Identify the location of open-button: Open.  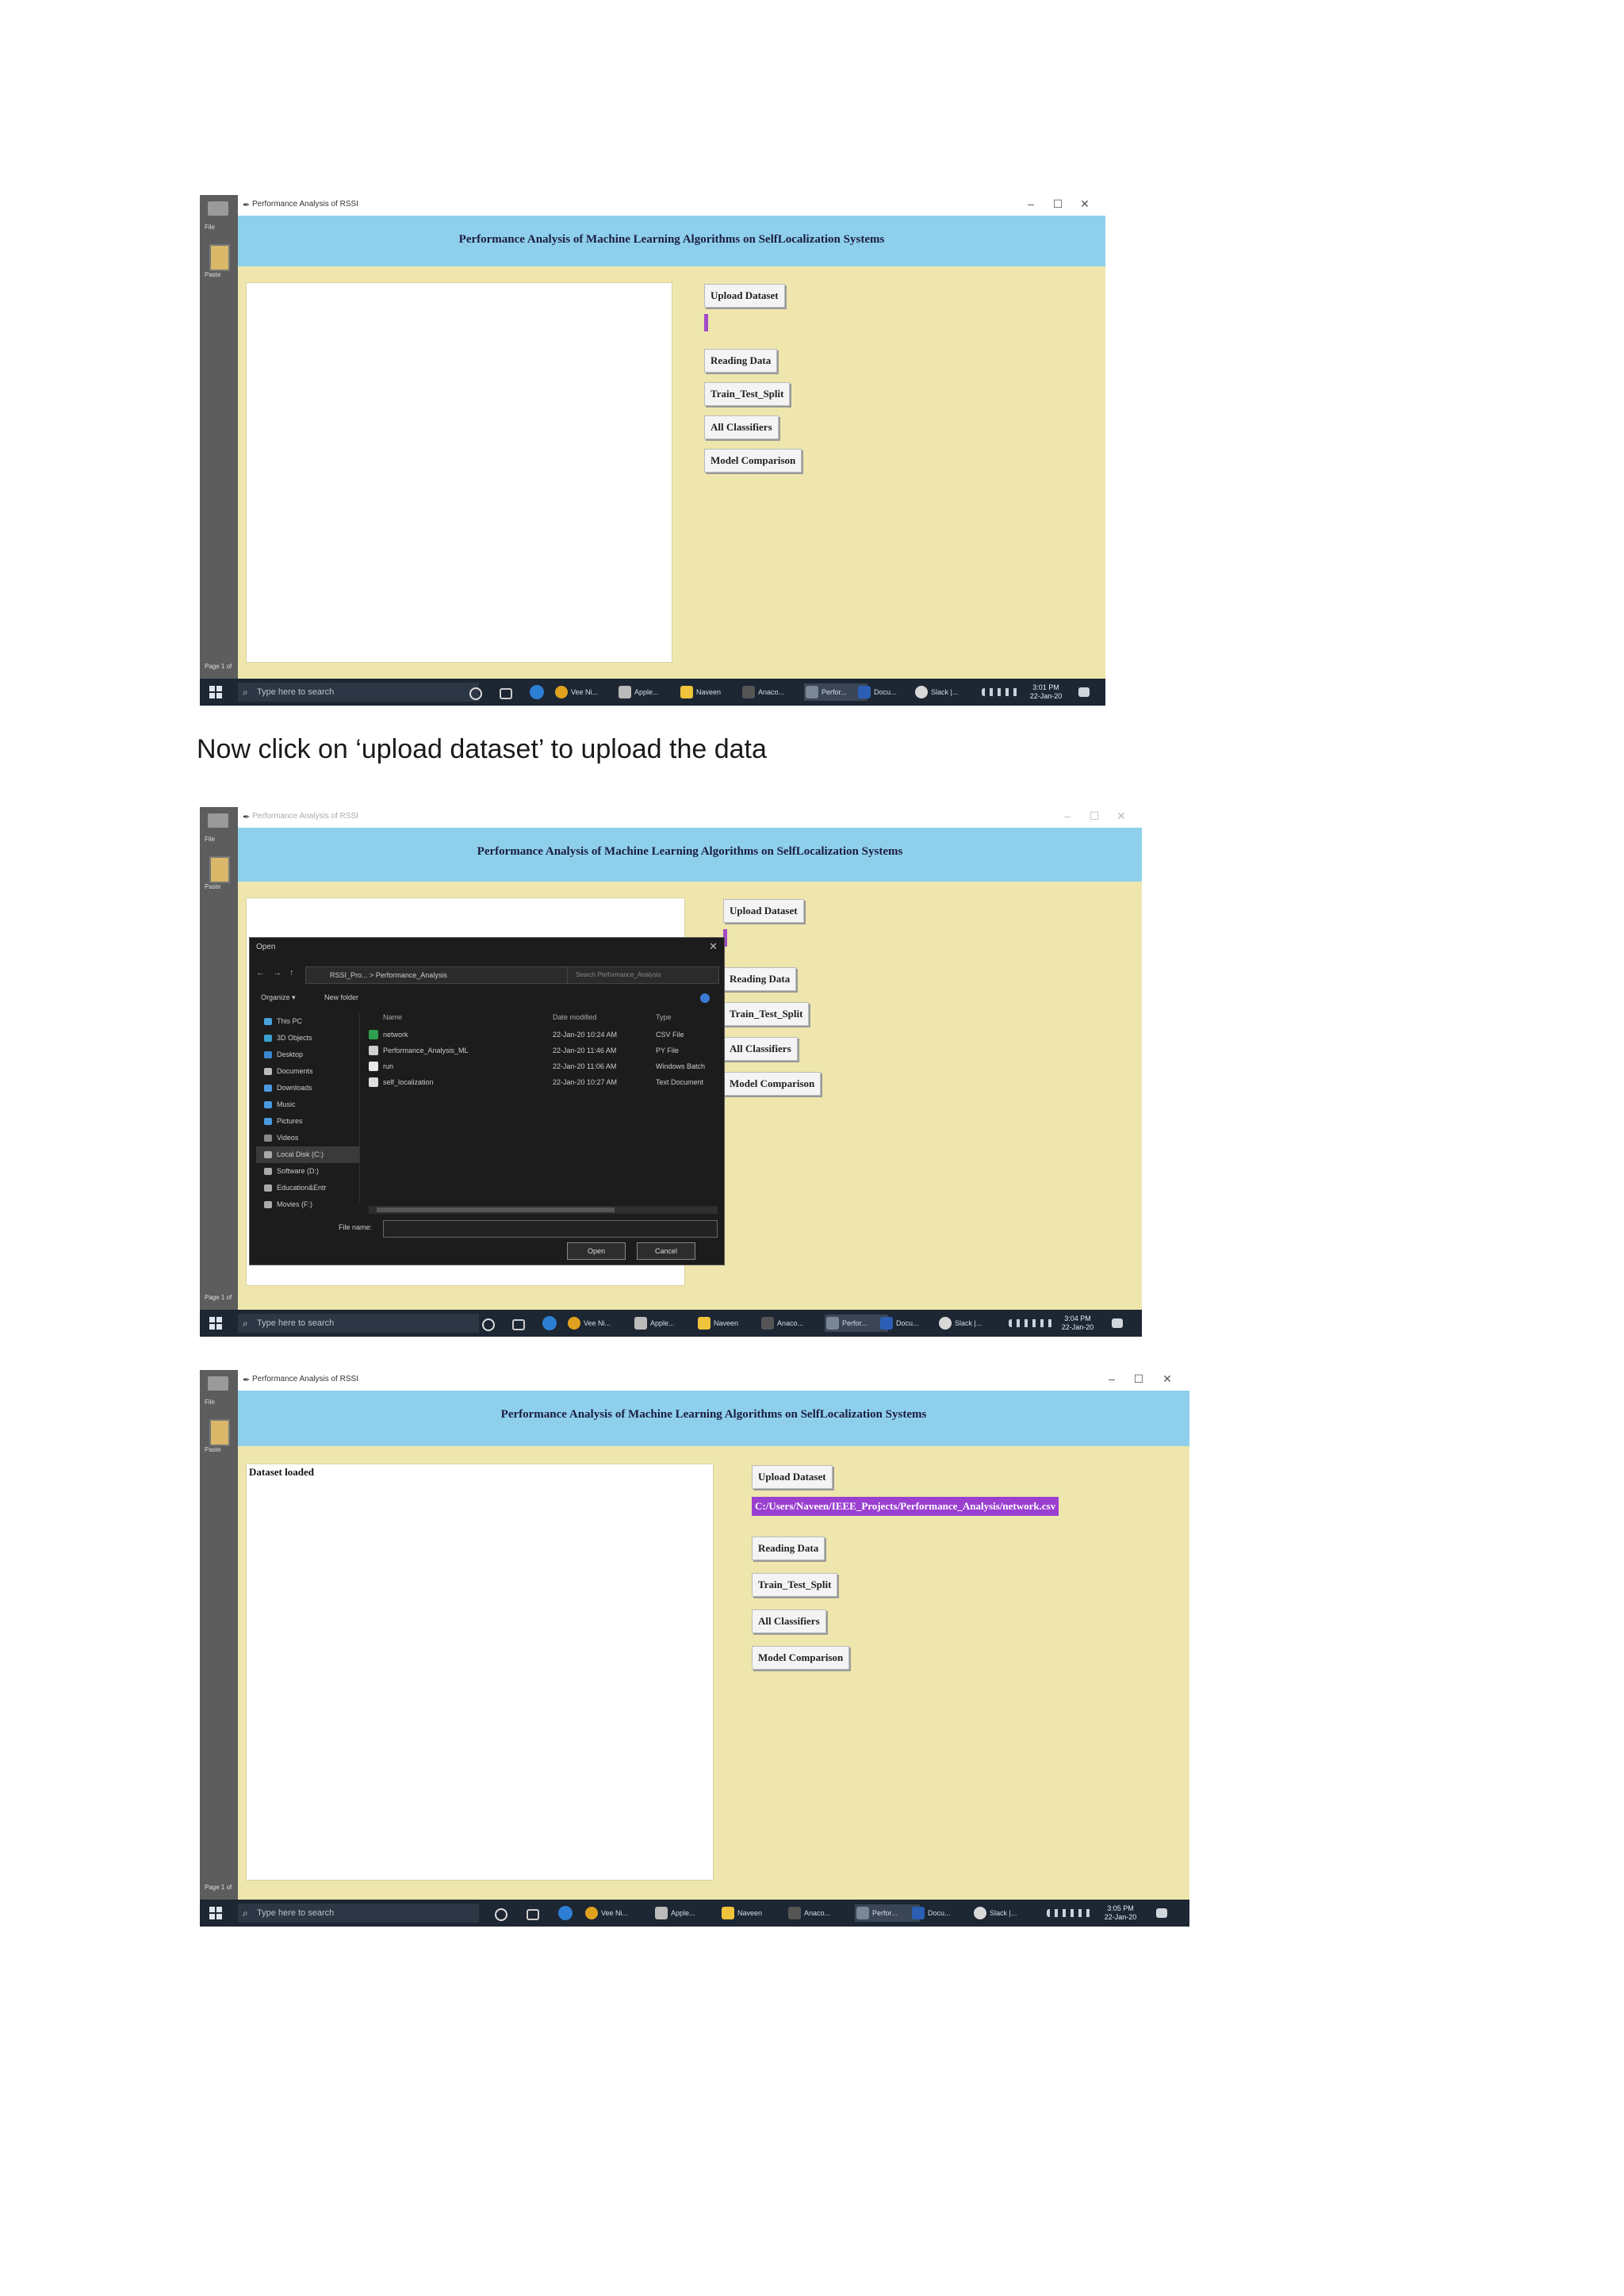
(596, 1251).